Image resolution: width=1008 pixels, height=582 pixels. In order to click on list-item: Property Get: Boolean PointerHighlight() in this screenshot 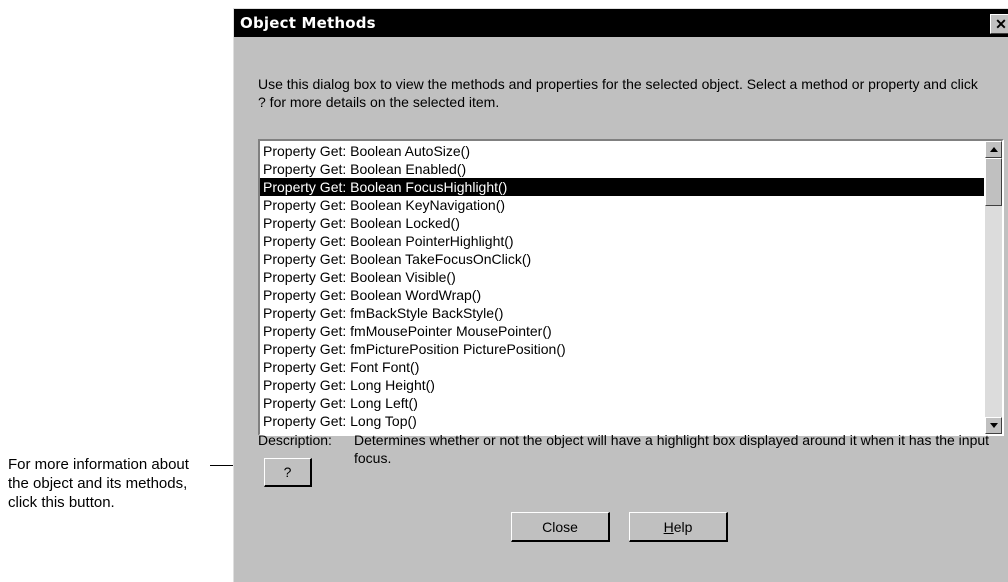, I will do `click(622, 241)`.